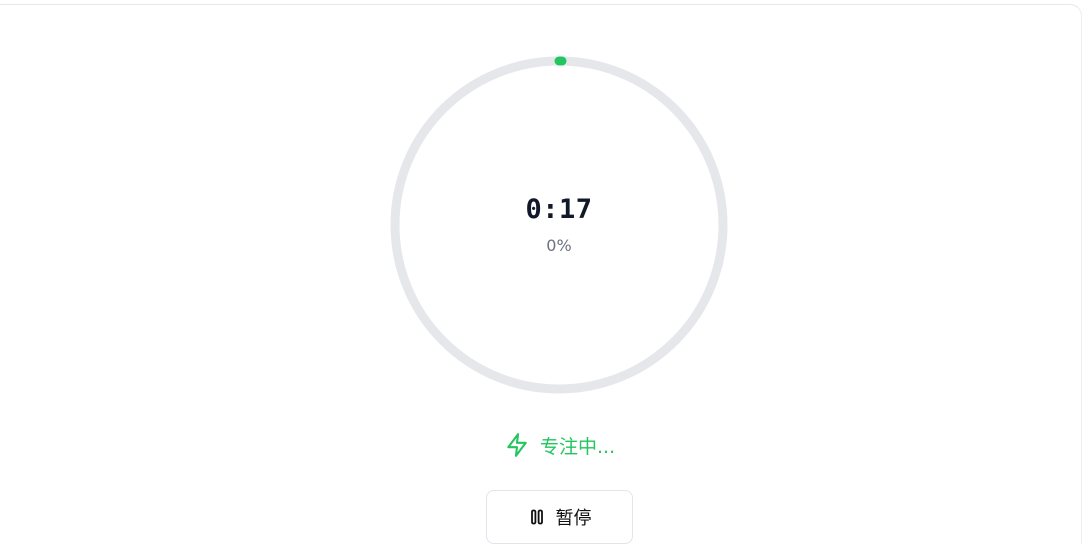  I want to click on pause-button: 暂停, so click(559, 517).